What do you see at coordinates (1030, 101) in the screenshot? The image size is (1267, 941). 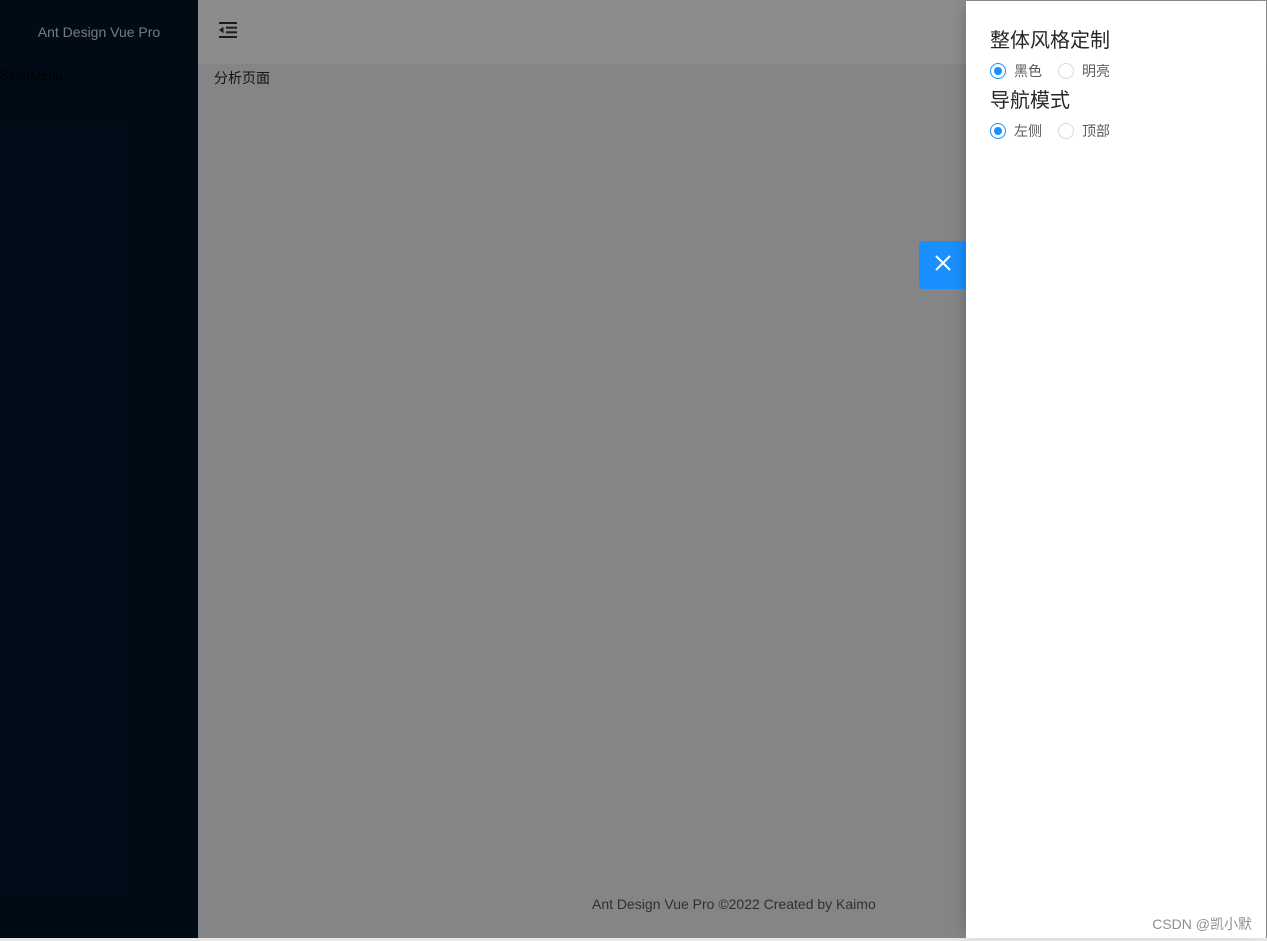 I see `section-title-nav: 导航模式` at bounding box center [1030, 101].